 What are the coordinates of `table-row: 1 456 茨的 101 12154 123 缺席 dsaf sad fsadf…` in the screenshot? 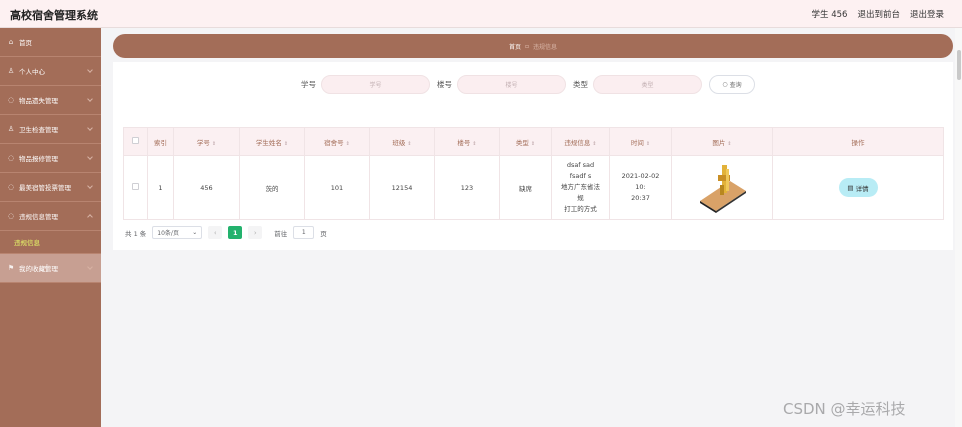 It's located at (533, 187).